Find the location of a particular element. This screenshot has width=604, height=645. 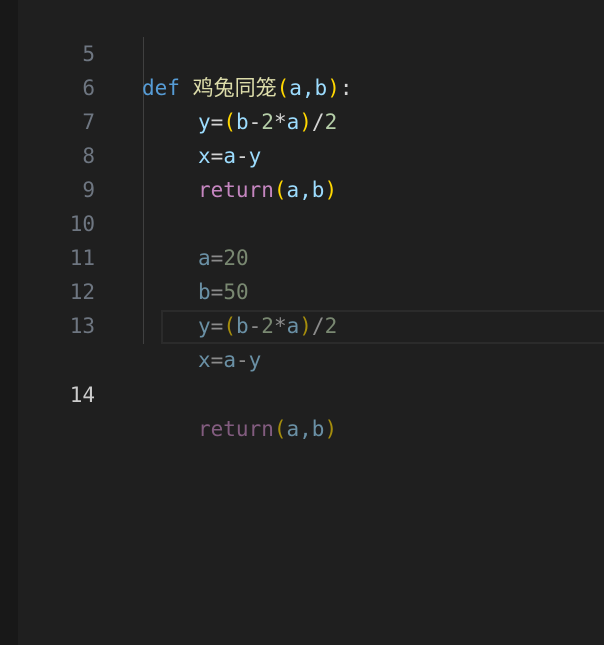

var-y: y is located at coordinates (255, 360).